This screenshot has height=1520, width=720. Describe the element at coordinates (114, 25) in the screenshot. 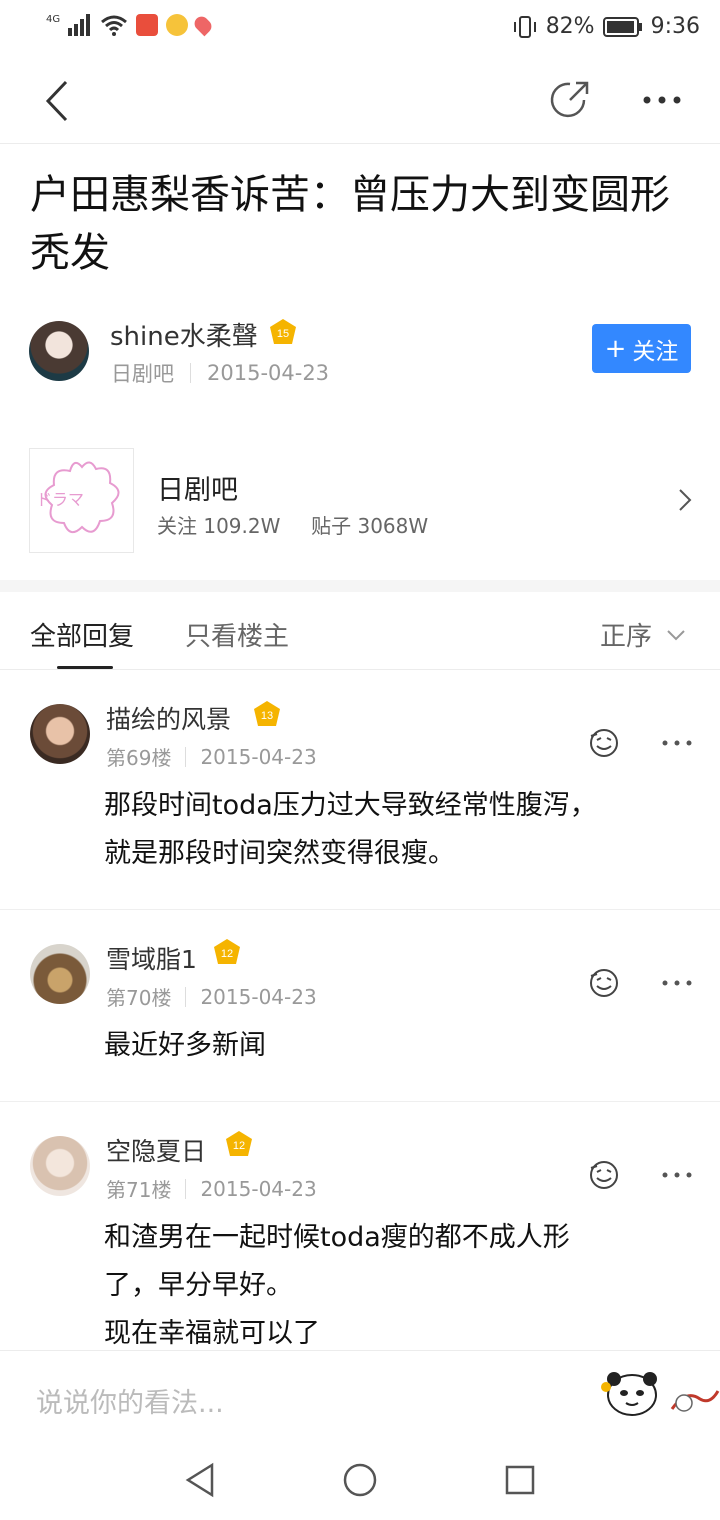

I see `wifi-icon` at that location.